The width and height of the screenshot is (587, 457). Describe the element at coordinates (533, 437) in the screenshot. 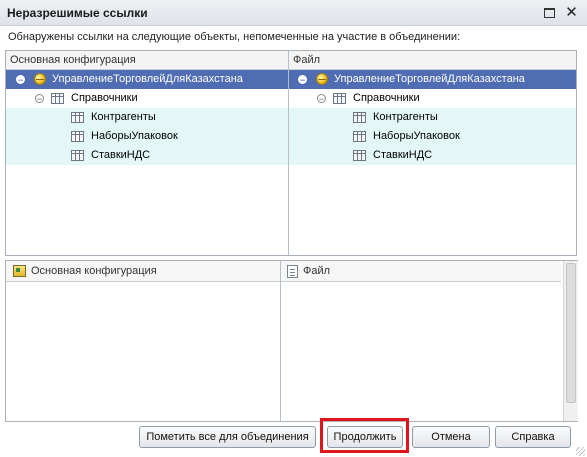

I see `help-button: Справка` at that location.